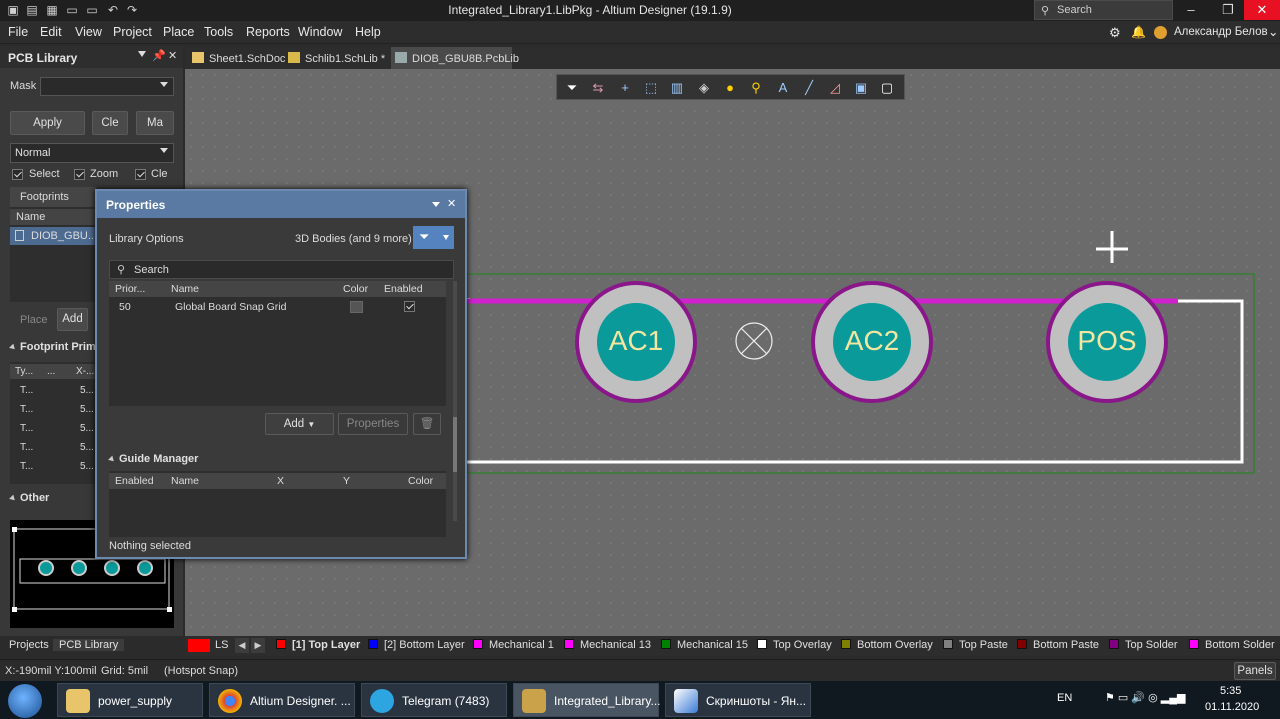  I want to click on guide-manager-header: Guide Manager, so click(153, 459).